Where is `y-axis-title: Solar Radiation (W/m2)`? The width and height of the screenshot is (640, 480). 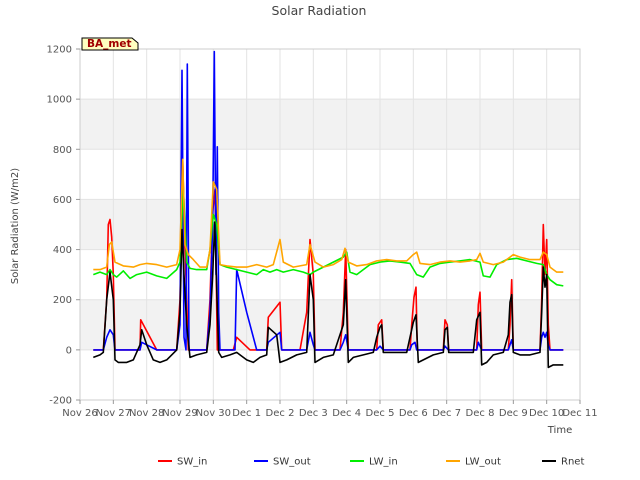
y-axis-title: Solar Radiation (W/m2) is located at coordinates (15, 226).